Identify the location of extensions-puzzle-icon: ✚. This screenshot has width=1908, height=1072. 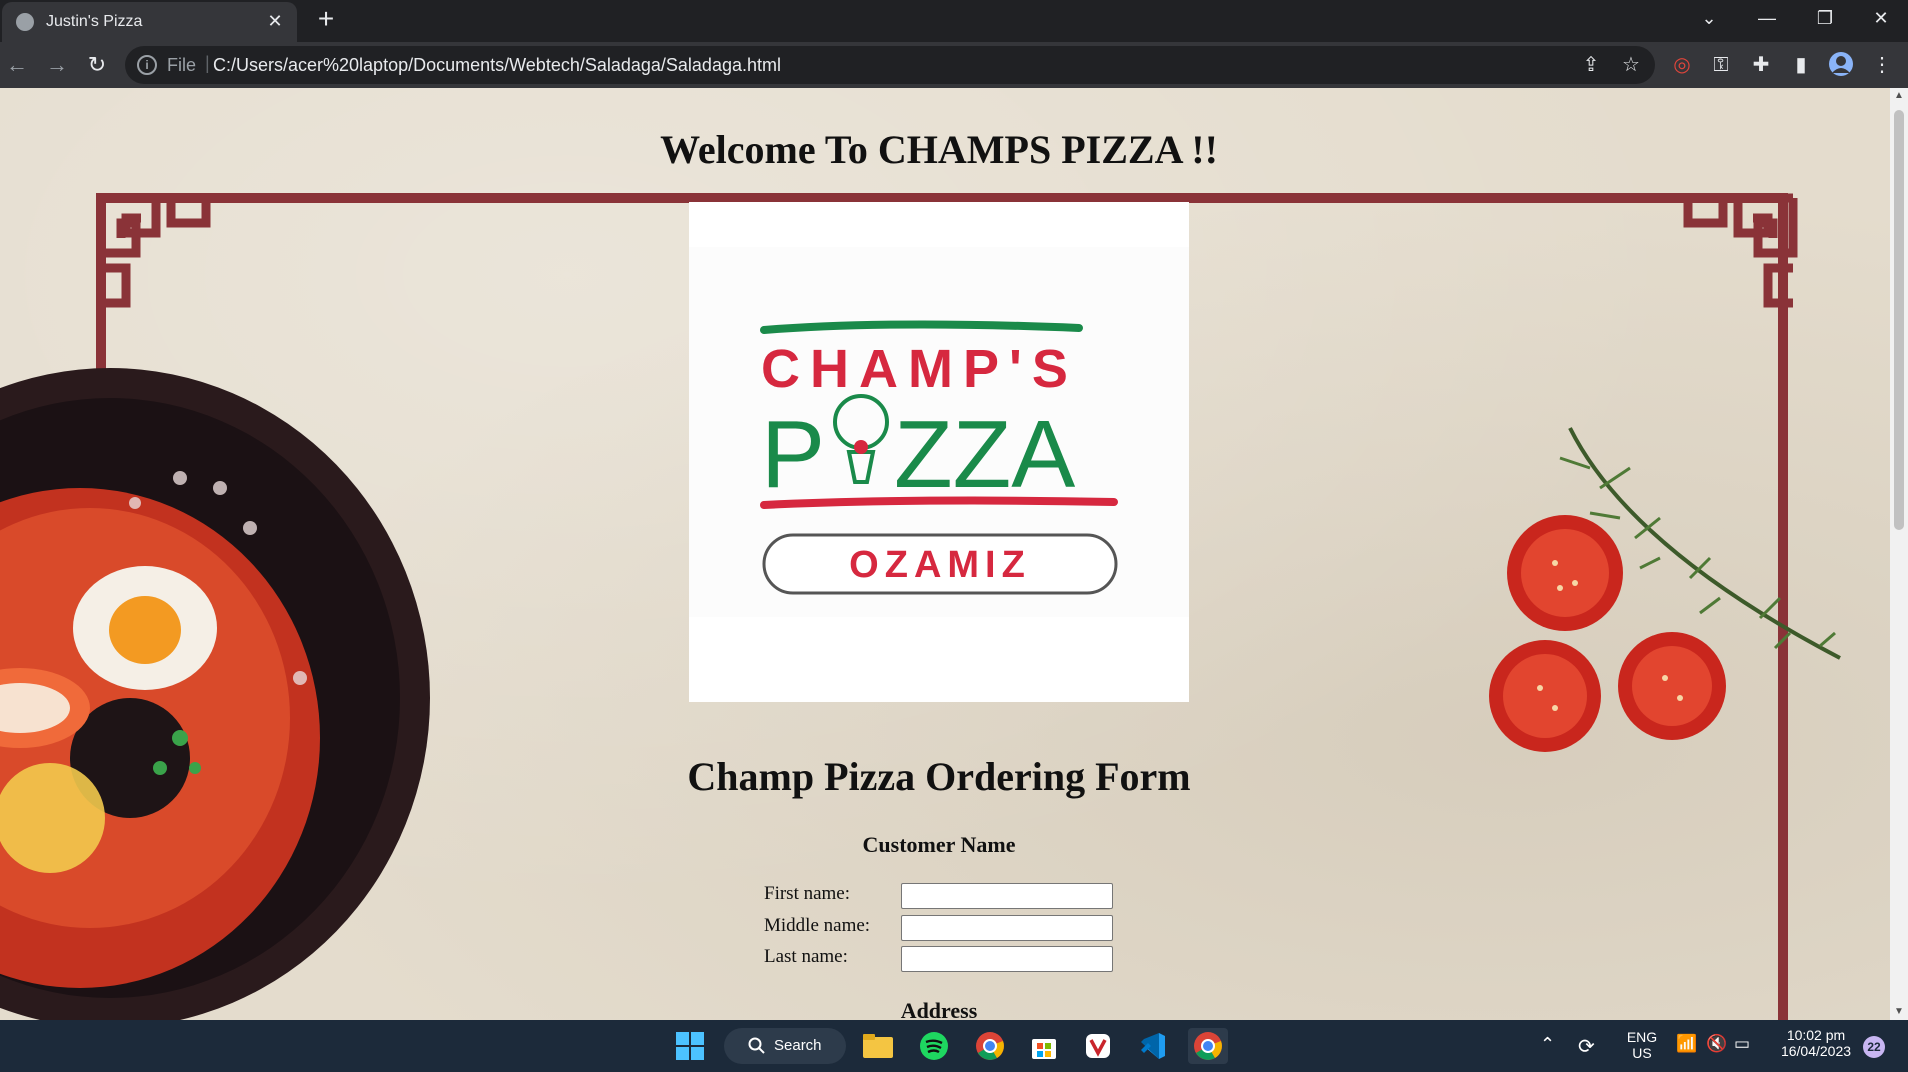
(1761, 65).